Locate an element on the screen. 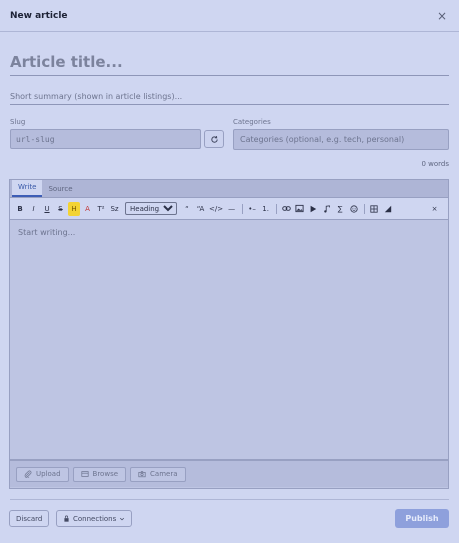 This screenshot has width=459, height=543. editor-tabs: Write Source is located at coordinates (229, 189).